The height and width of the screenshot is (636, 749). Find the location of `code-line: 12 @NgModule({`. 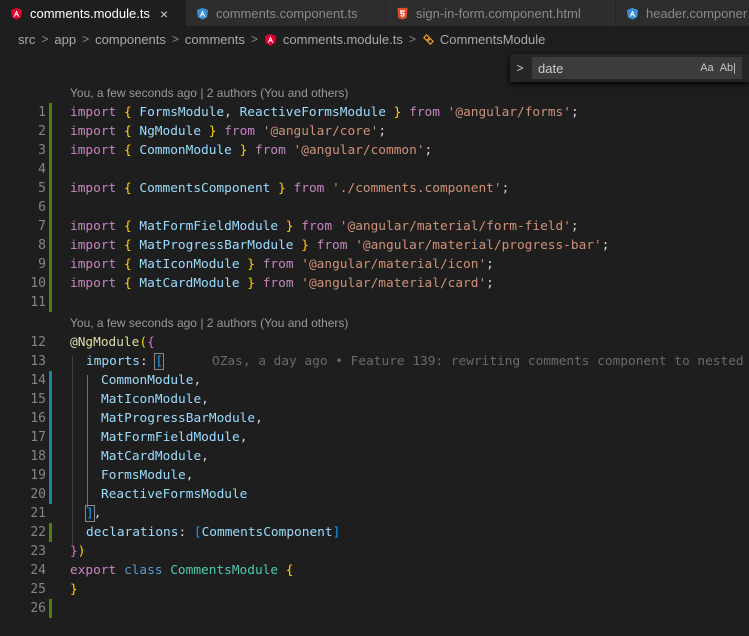

code-line: 12 @NgModule({ is located at coordinates (374, 342).